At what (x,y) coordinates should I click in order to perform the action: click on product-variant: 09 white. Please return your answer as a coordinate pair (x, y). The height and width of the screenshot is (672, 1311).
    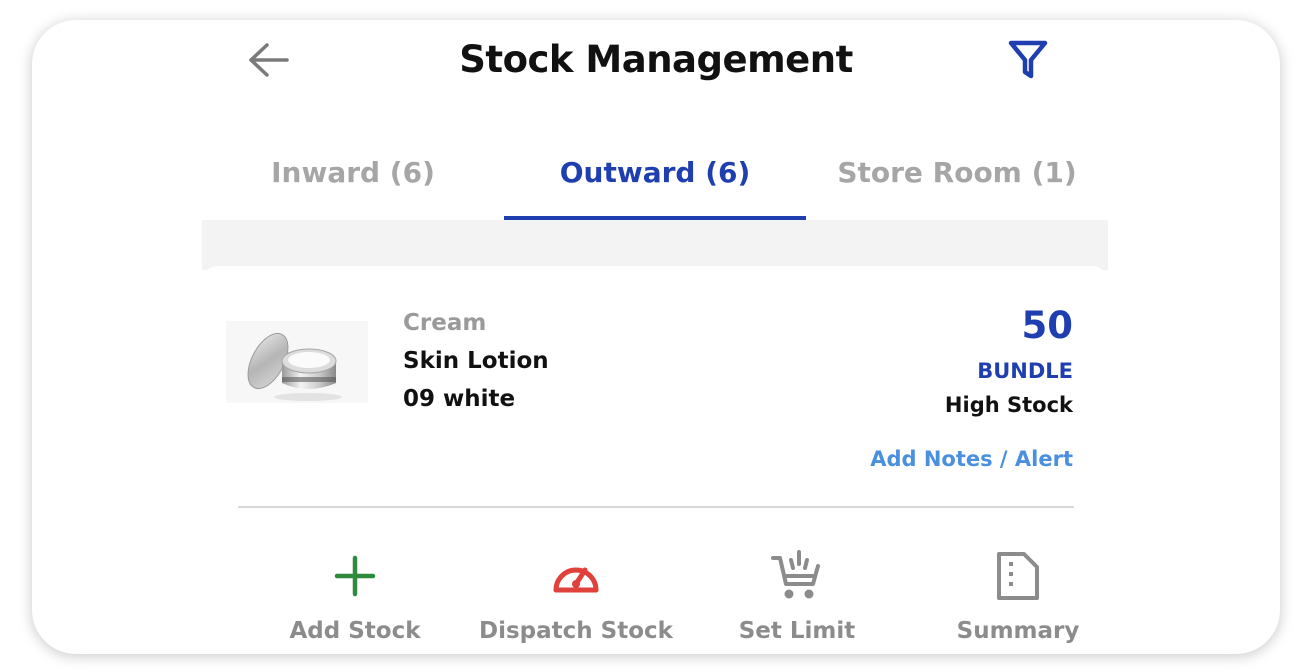
    Looking at the image, I should click on (459, 399).